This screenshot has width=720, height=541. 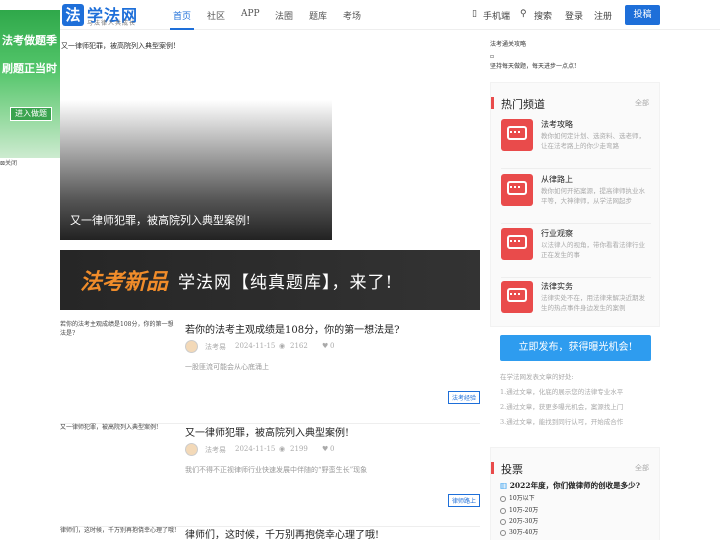 What do you see at coordinates (505, 485) in the screenshot?
I see `chart-icon: ▥` at bounding box center [505, 485].